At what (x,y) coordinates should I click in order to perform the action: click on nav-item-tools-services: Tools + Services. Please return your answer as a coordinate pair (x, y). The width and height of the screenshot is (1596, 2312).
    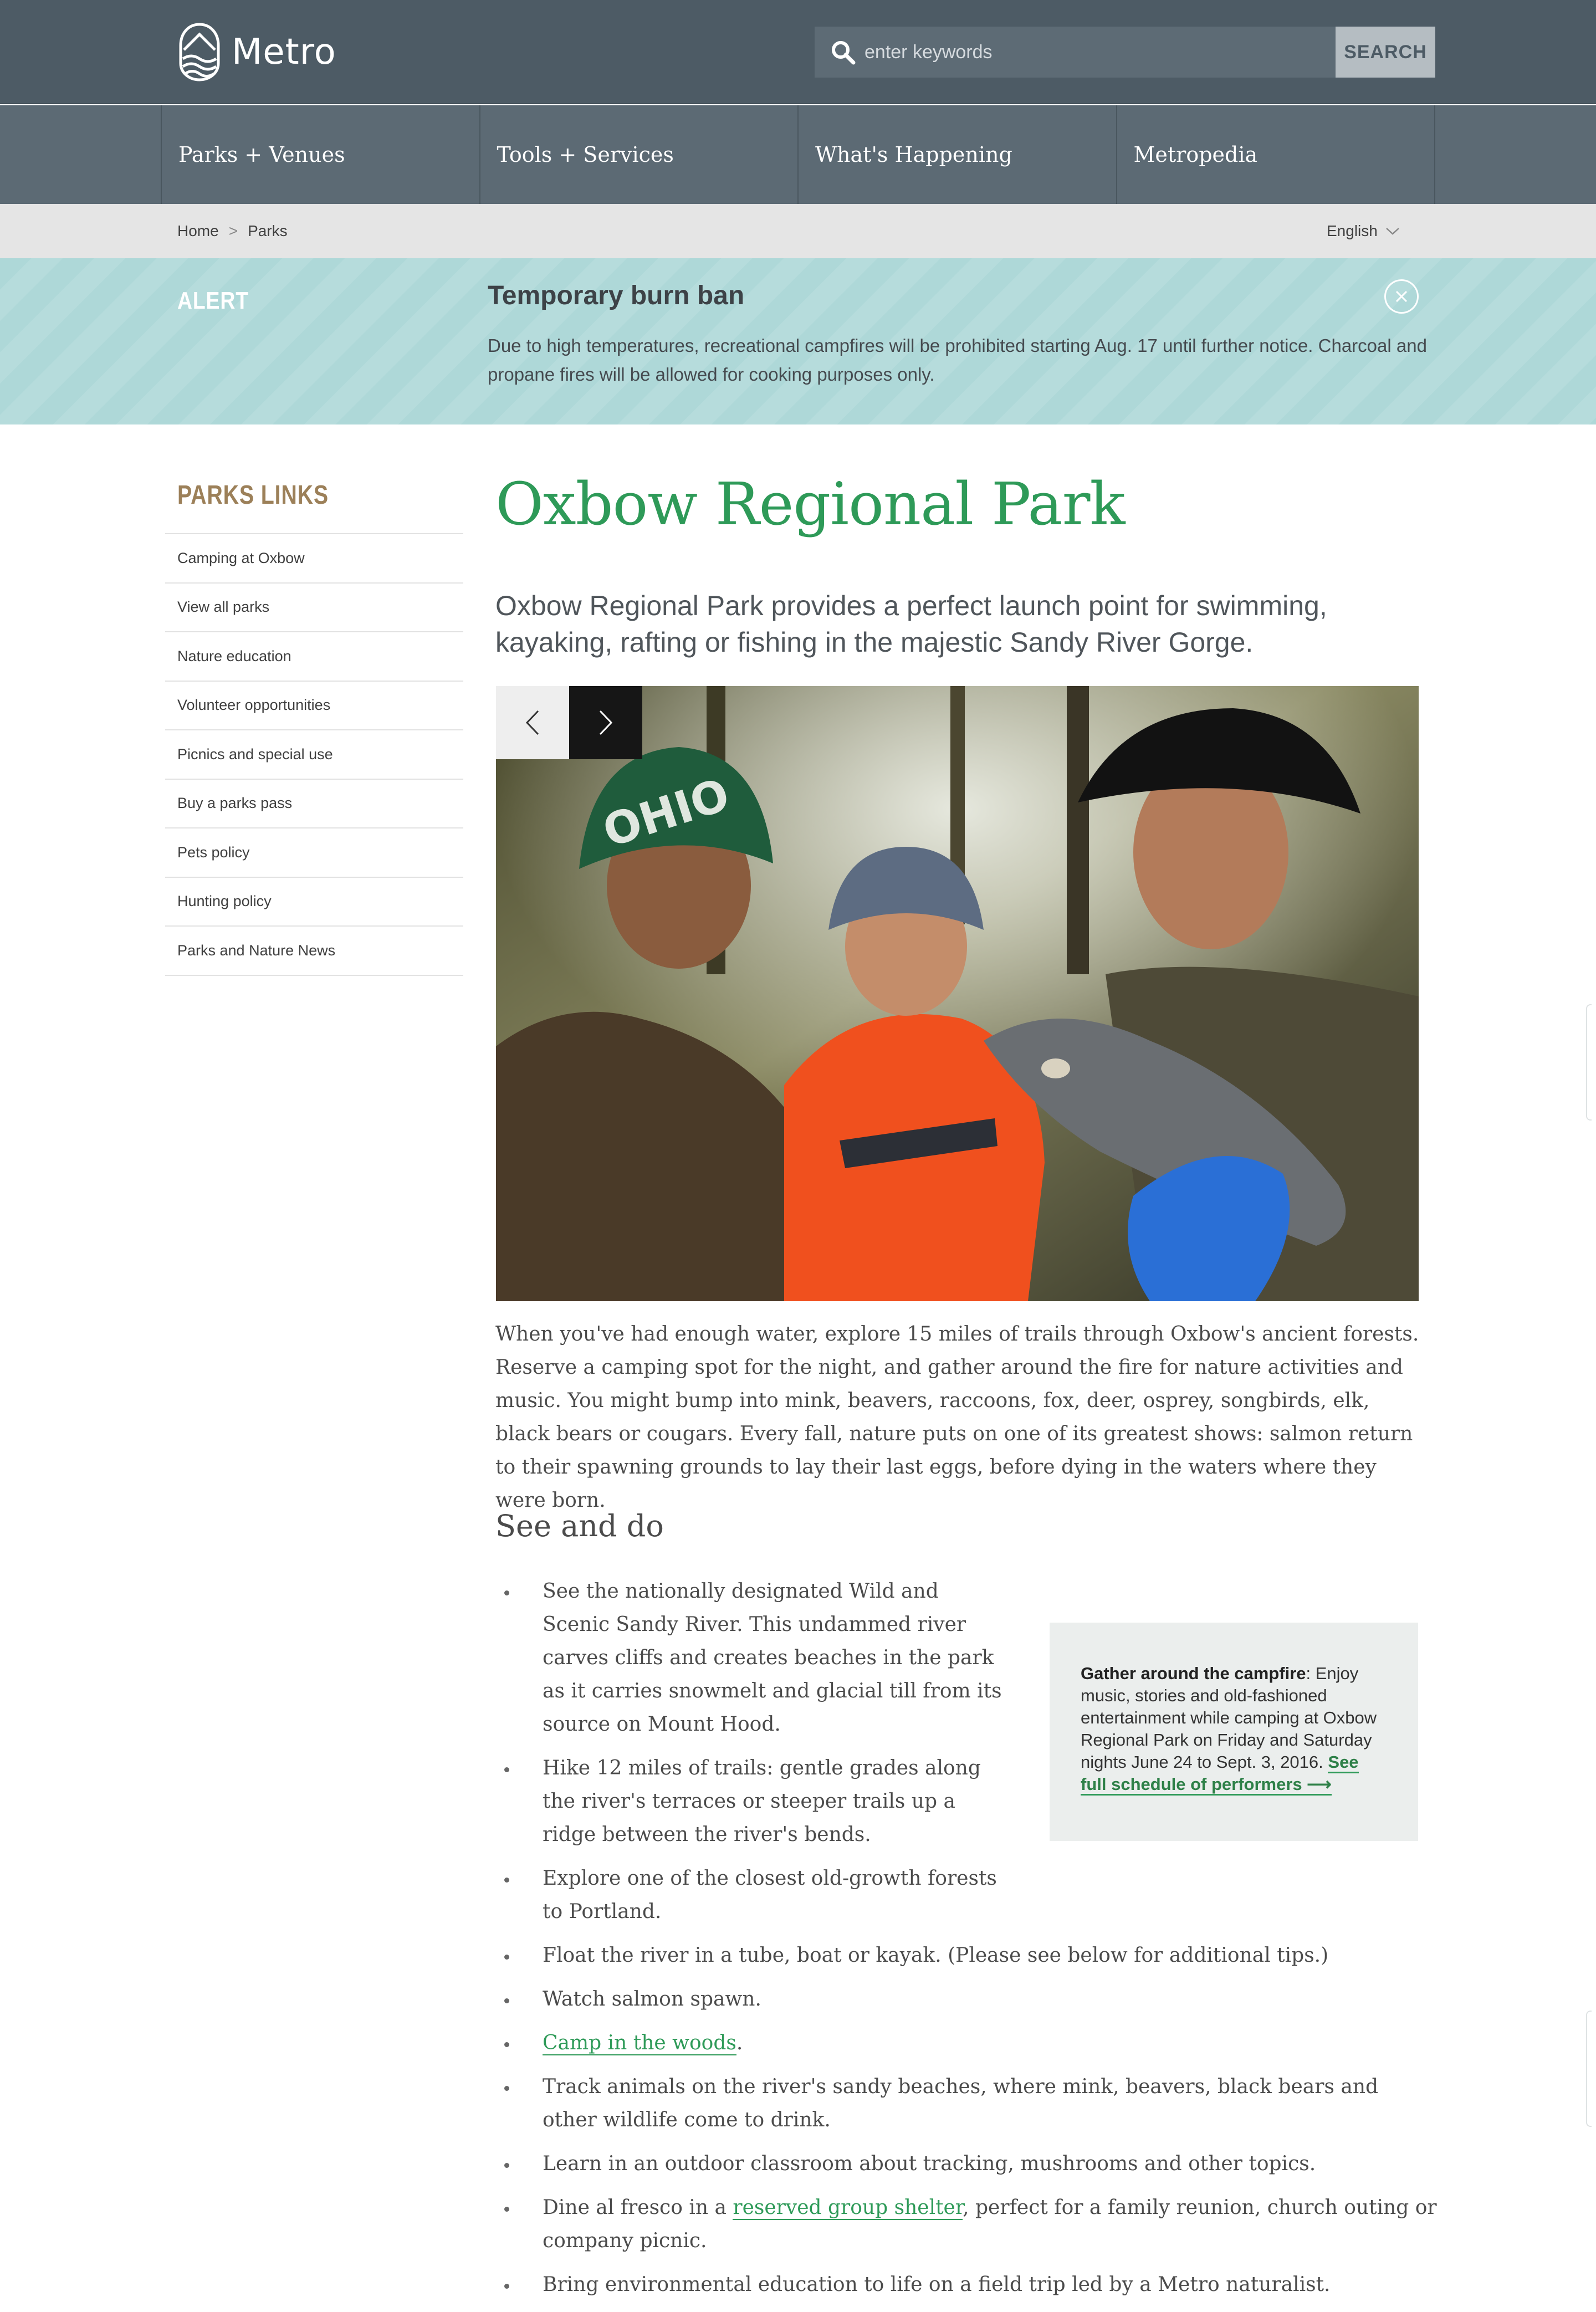
    Looking at the image, I should click on (639, 154).